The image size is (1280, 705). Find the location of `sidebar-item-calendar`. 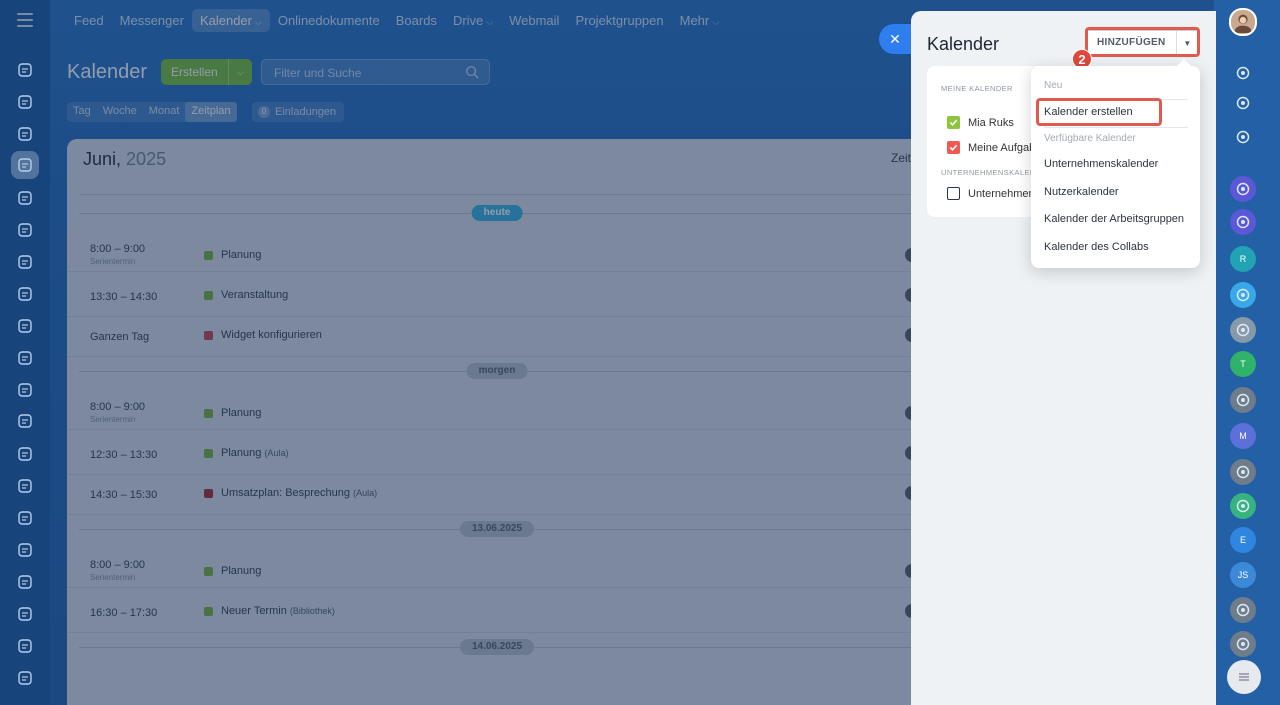

sidebar-item-calendar is located at coordinates (25, 165).